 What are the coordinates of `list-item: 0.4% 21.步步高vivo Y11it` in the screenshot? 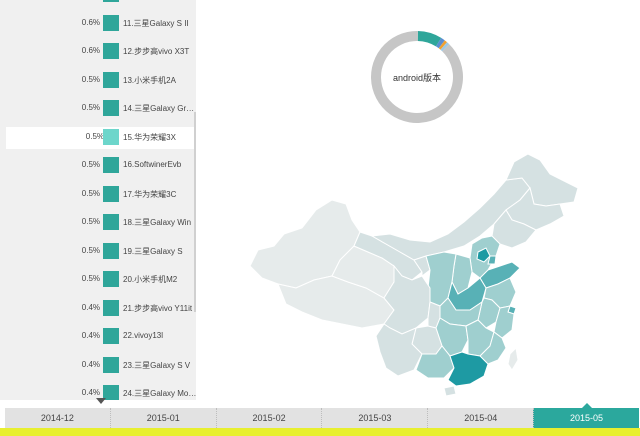 It's located at (98, 309).